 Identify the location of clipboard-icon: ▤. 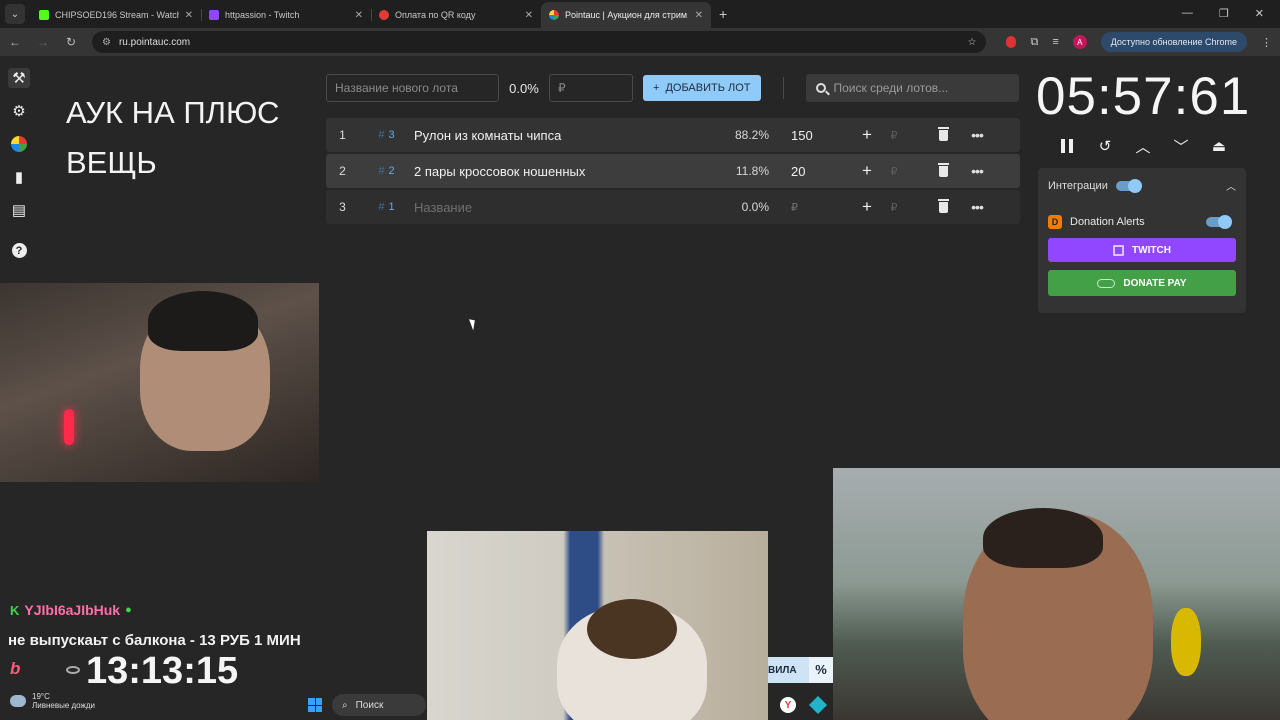
(19, 210).